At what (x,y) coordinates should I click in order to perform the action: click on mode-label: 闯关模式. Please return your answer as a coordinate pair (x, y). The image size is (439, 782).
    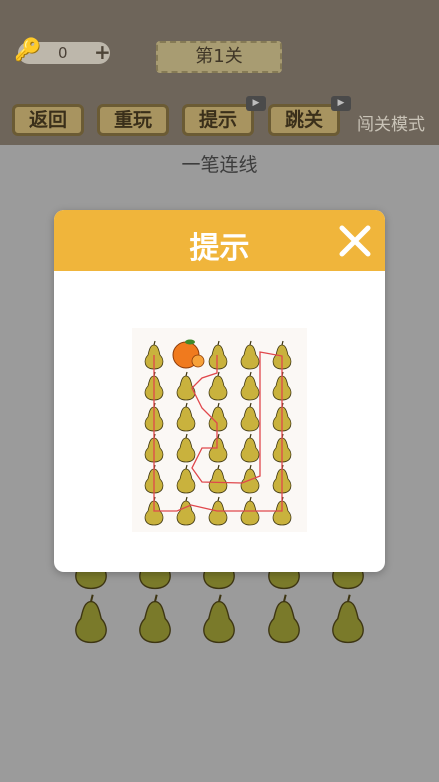
    Looking at the image, I should click on (391, 125).